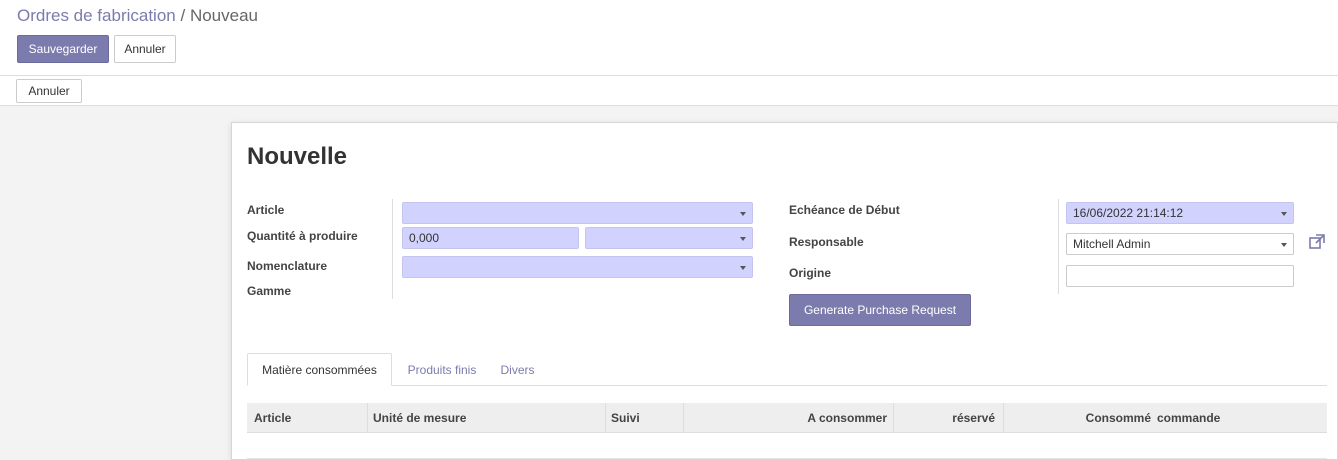 The image size is (1338, 460). Describe the element at coordinates (302, 236) in the screenshot. I see `quantity-label: Quantité à produire` at that location.